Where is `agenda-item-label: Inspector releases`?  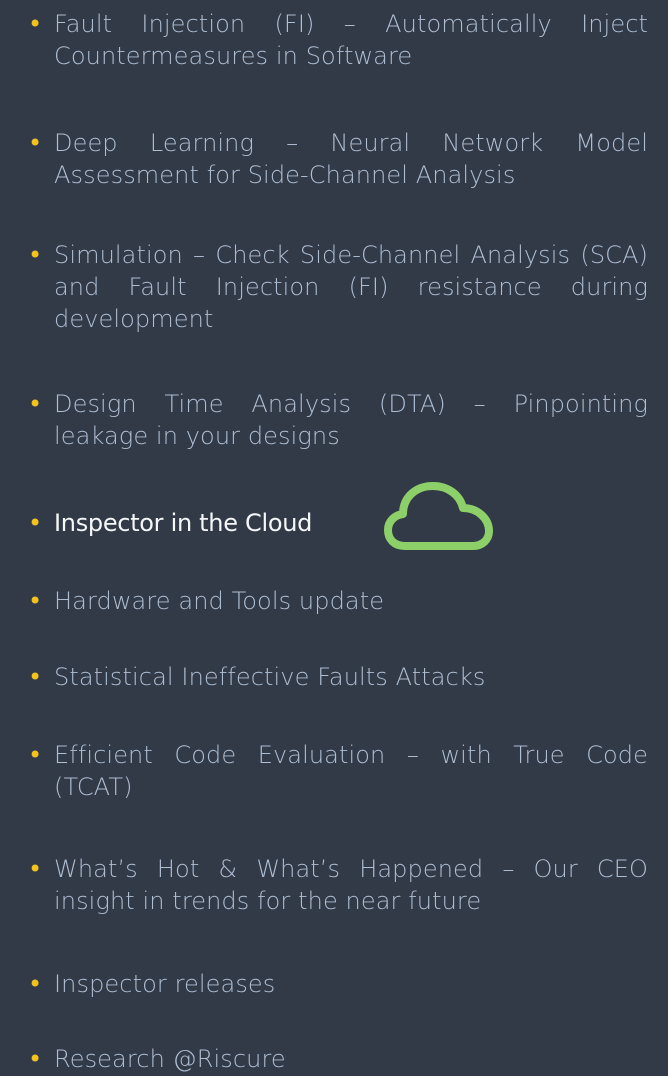
agenda-item-label: Inspector releases is located at coordinates (165, 984).